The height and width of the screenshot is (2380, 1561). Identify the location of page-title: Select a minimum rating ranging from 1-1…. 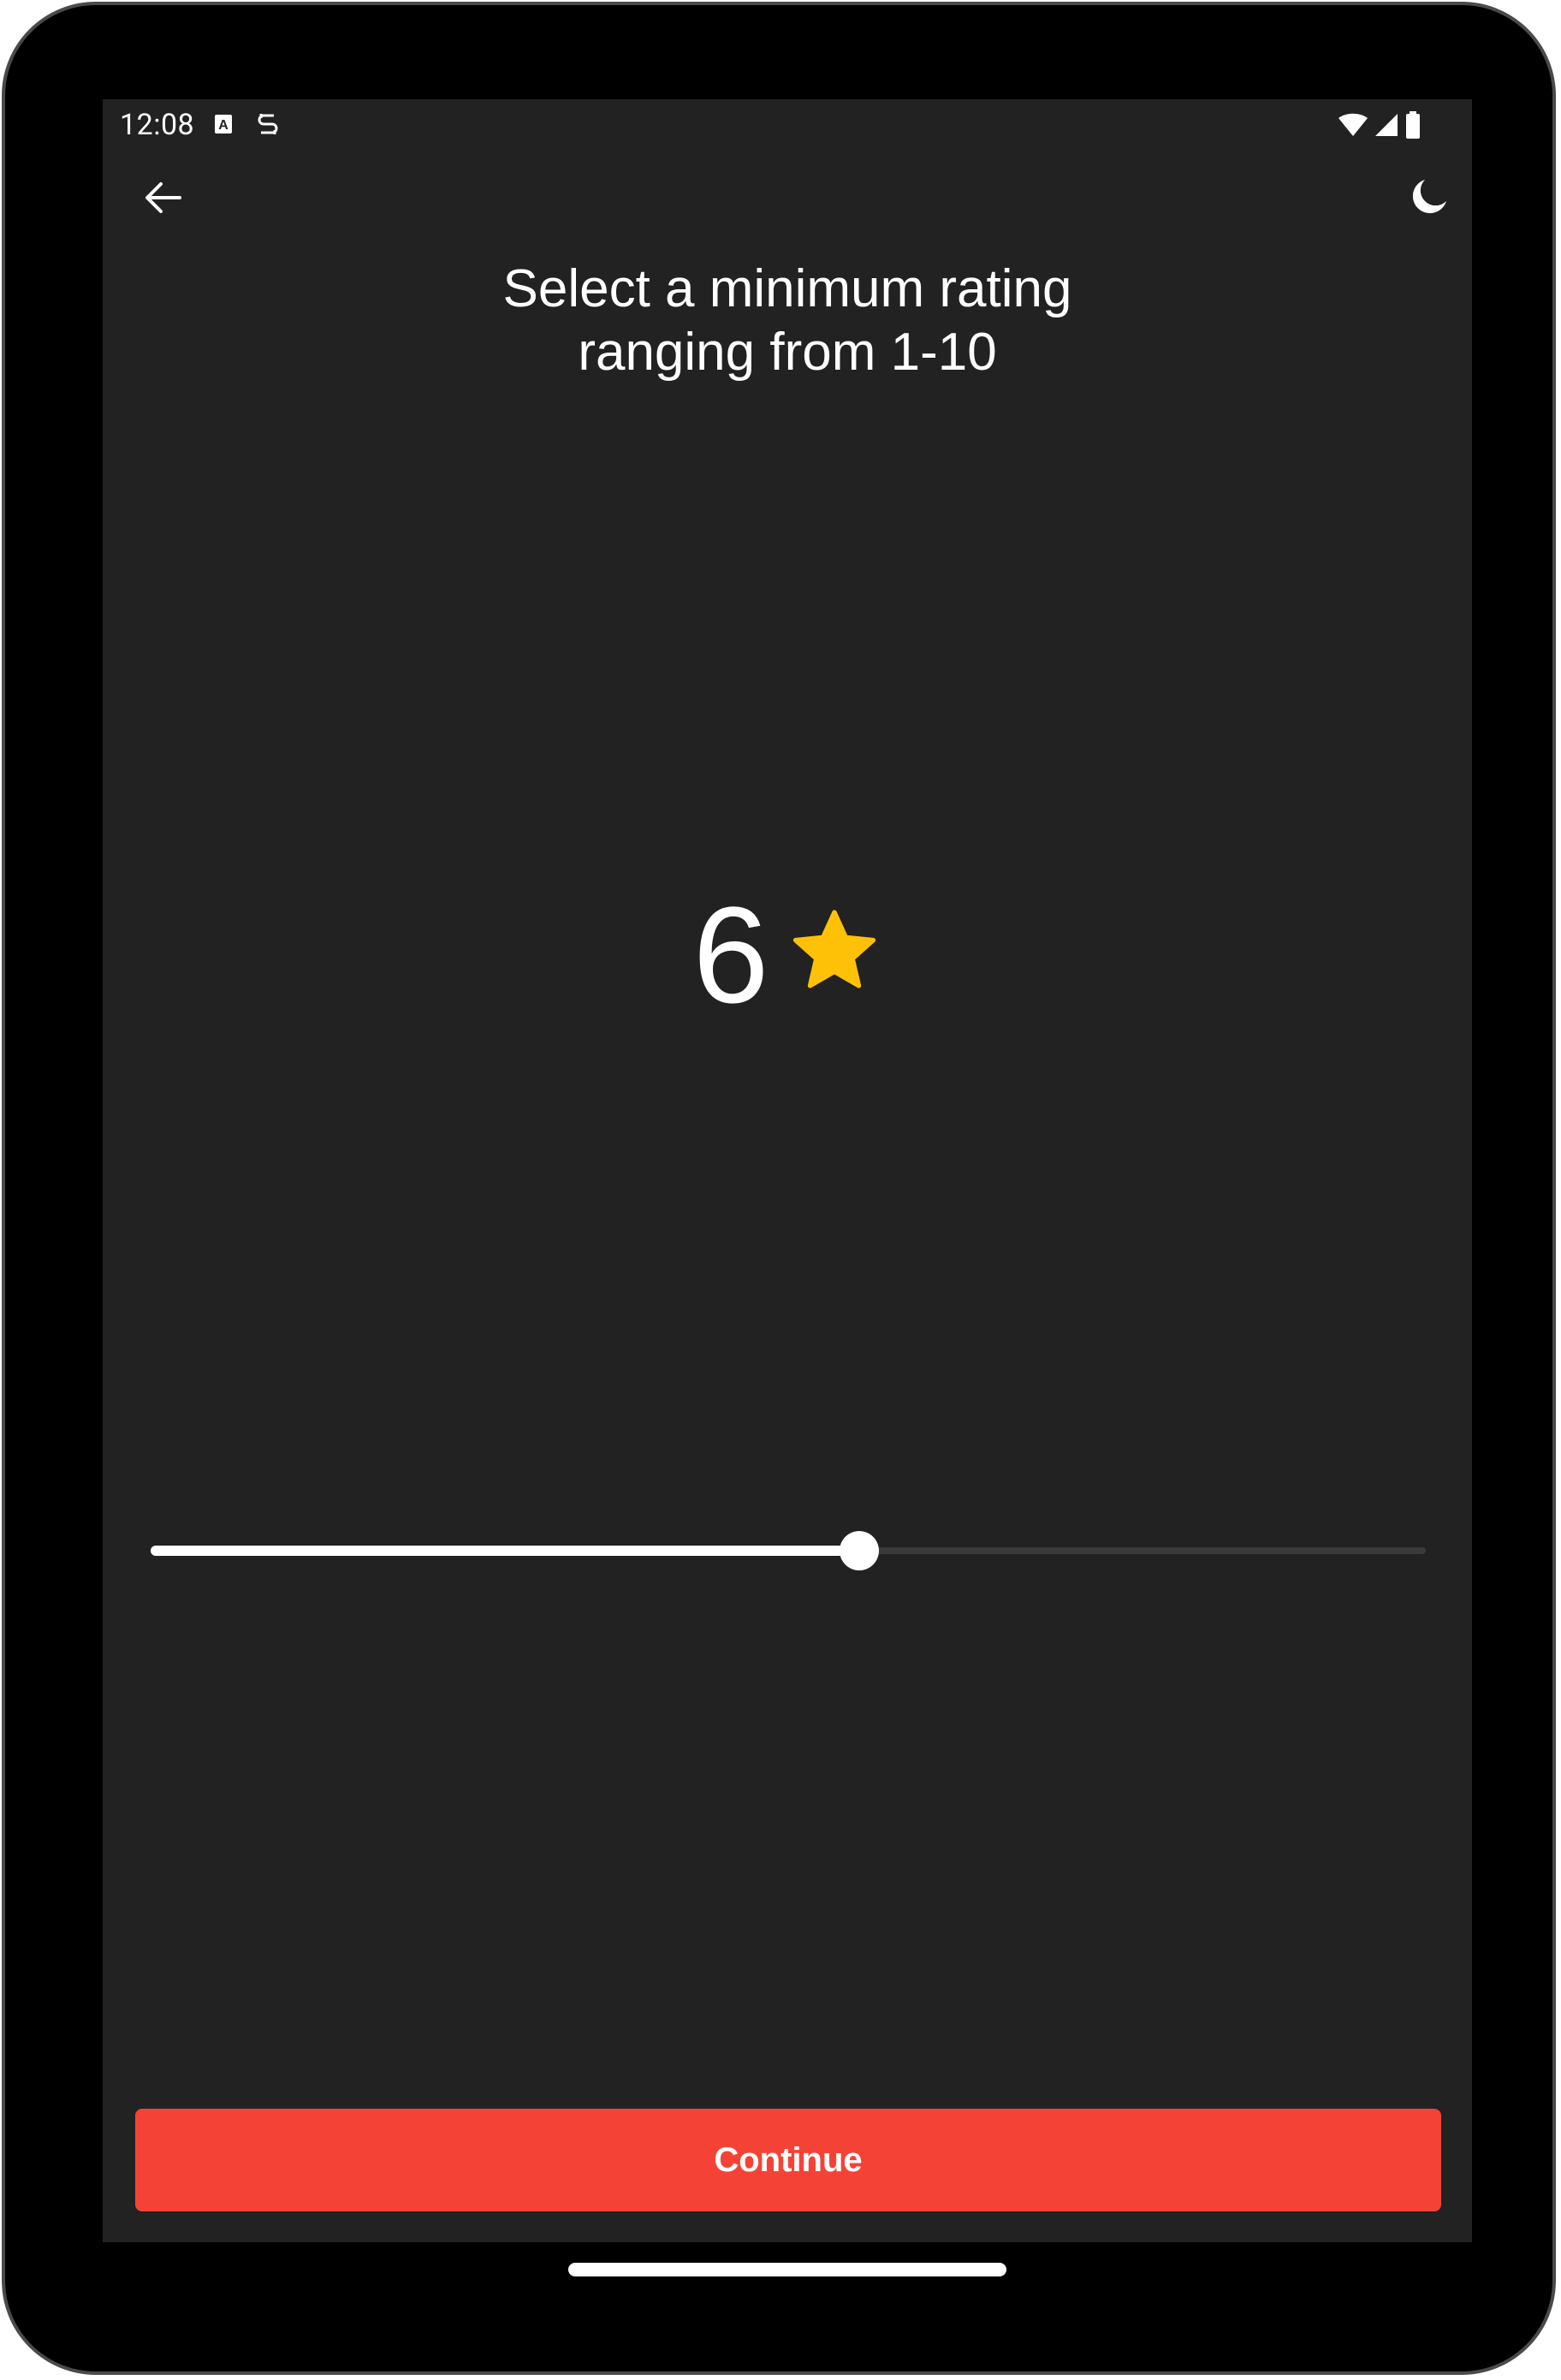
(787, 321).